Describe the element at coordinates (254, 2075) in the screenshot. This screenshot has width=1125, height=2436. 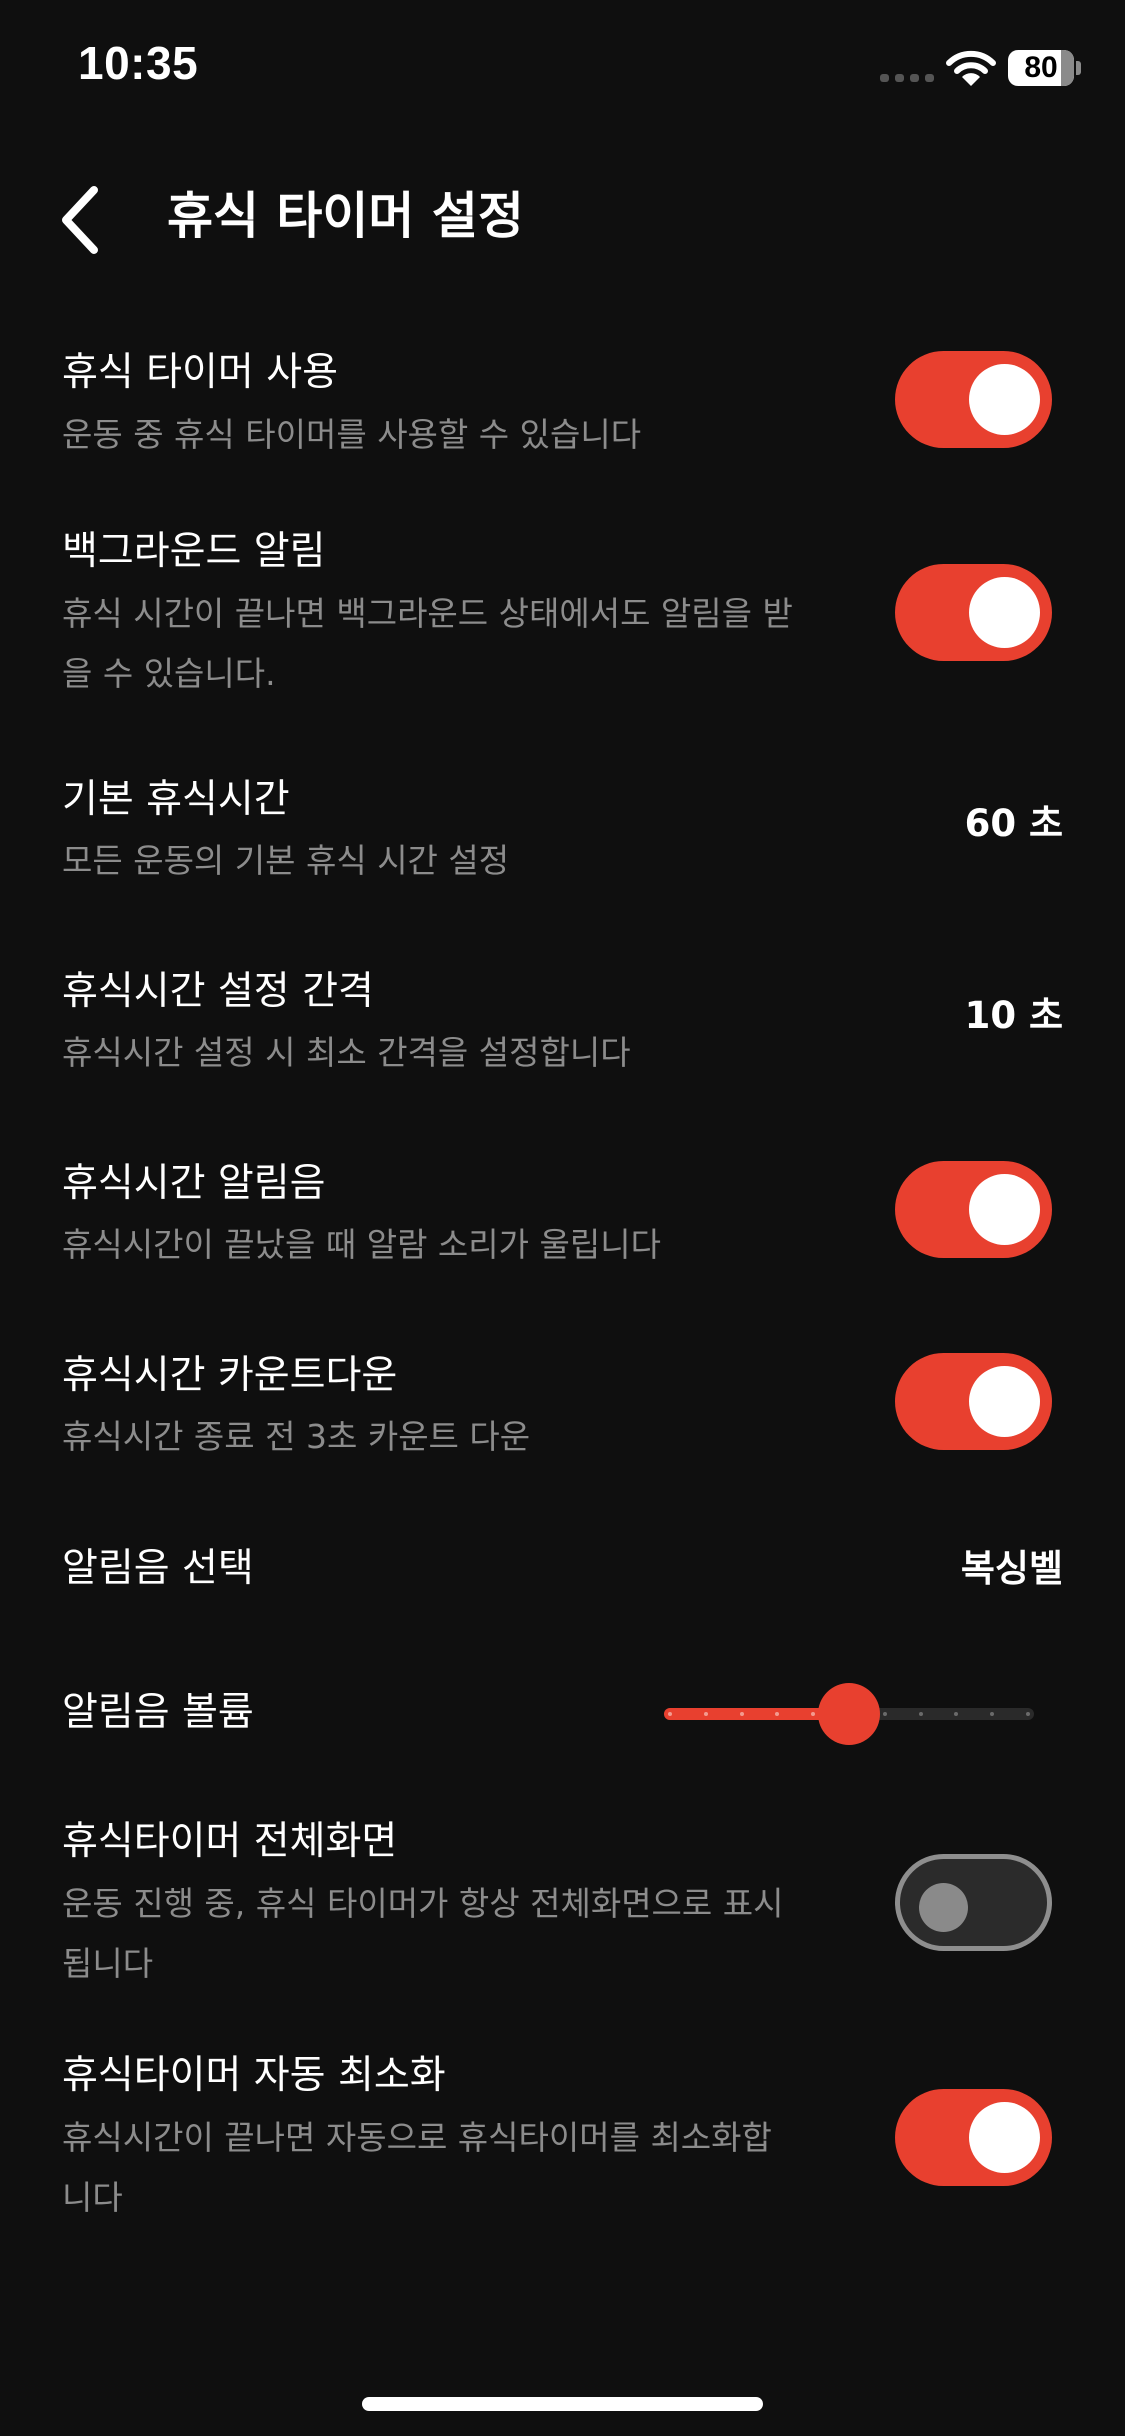
I see `setting-title: 휴식타이머 자동 최소화` at that location.